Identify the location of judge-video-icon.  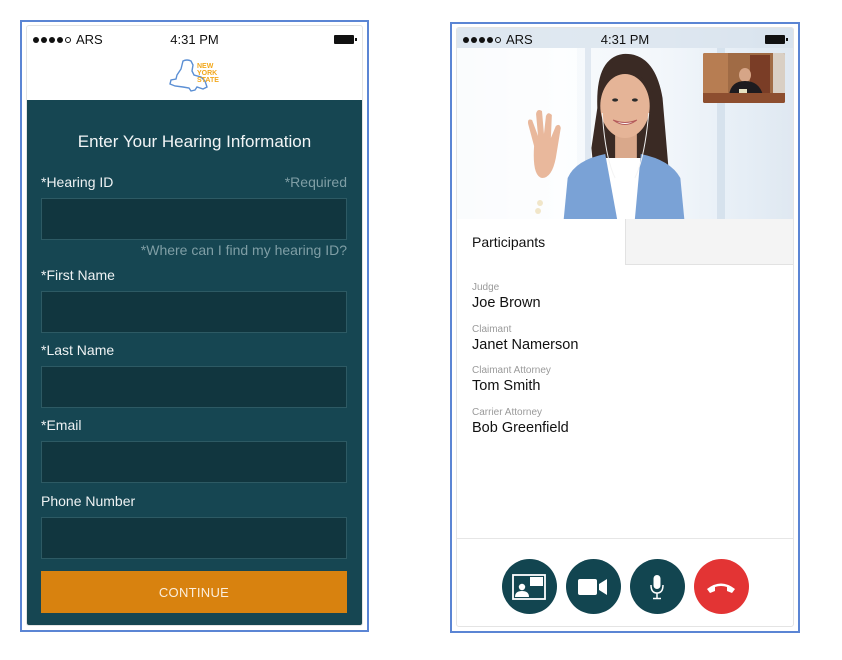
(744, 78).